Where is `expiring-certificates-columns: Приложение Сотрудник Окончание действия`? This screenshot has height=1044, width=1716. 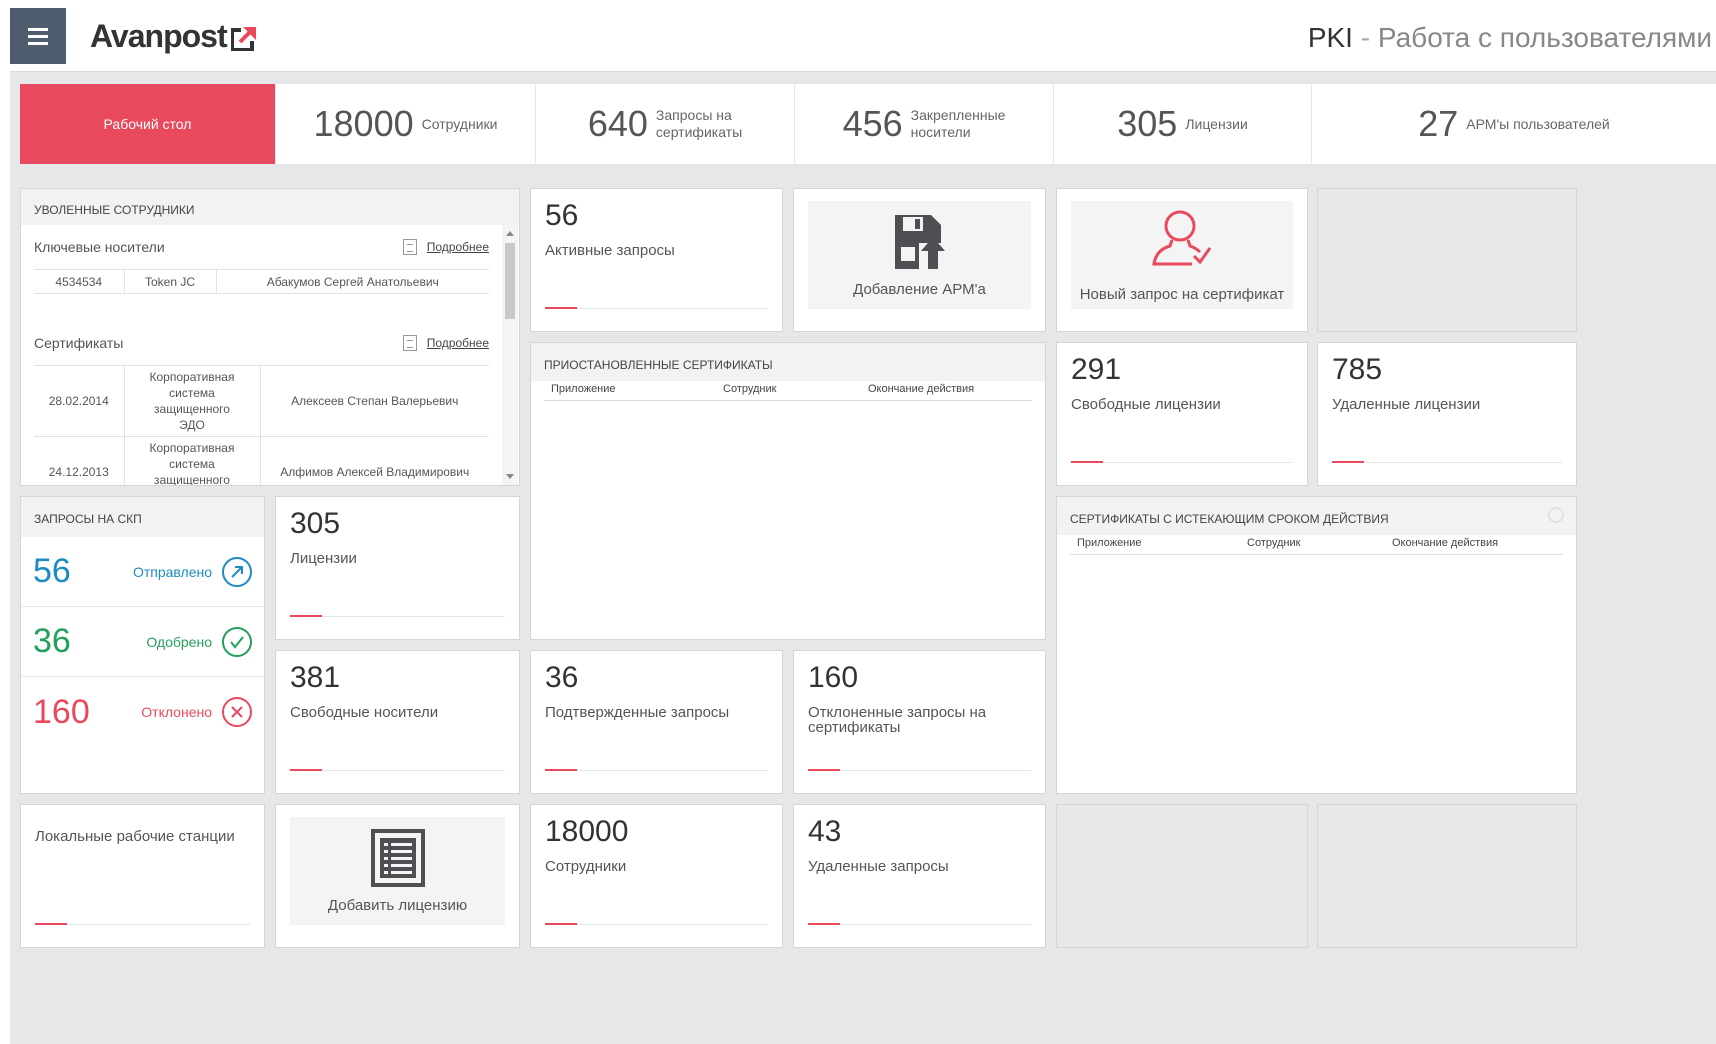 expiring-certificates-columns: Приложение Сотрудник Окончание действия is located at coordinates (1316, 546).